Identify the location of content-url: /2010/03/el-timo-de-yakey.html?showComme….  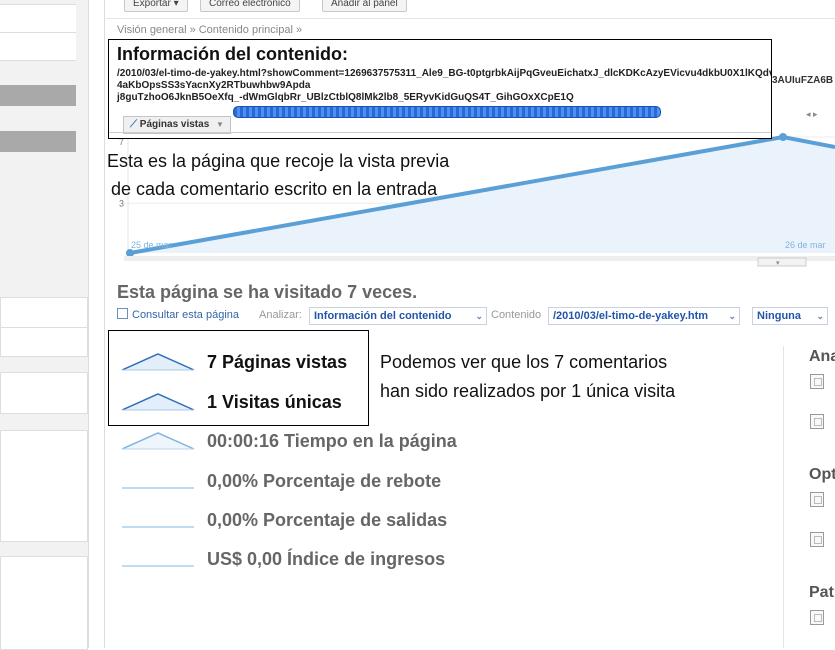
(444, 86).